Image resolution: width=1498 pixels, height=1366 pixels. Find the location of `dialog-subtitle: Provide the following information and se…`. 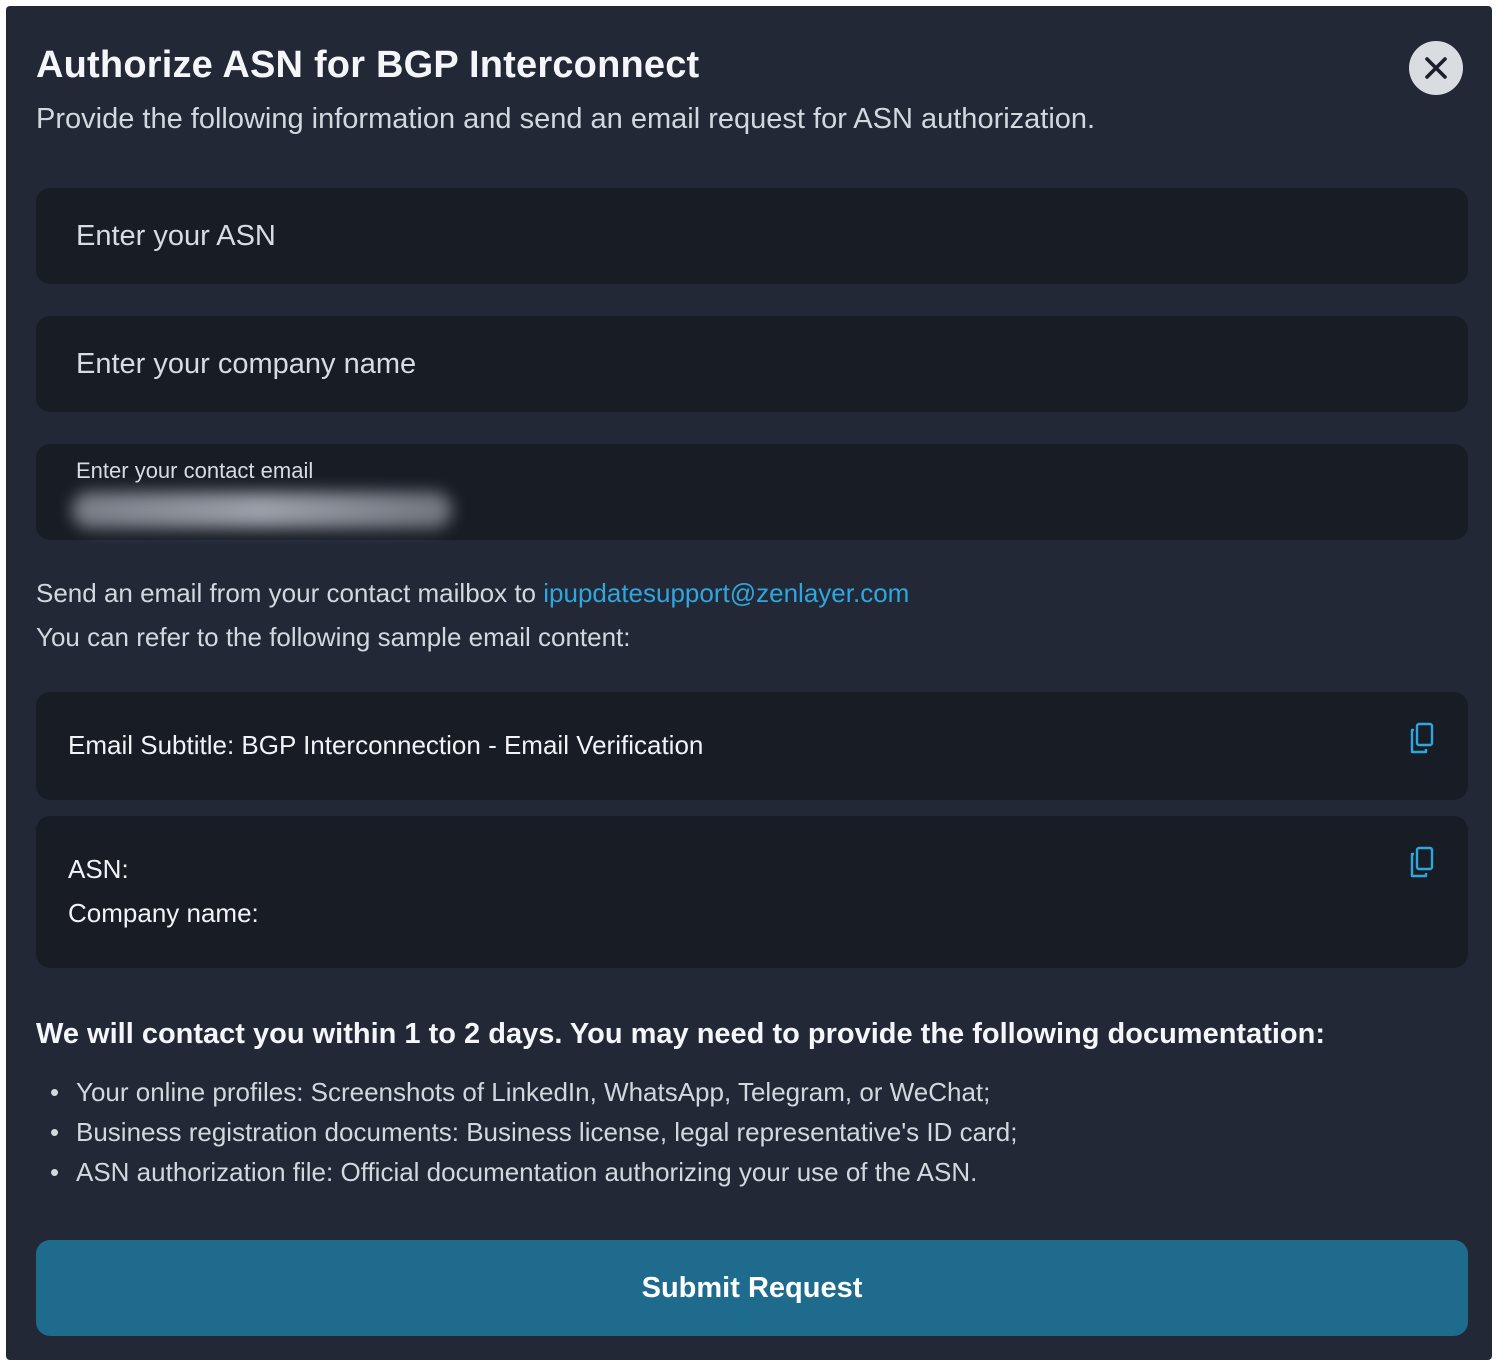

dialog-subtitle: Provide the following information and se… is located at coordinates (566, 119).